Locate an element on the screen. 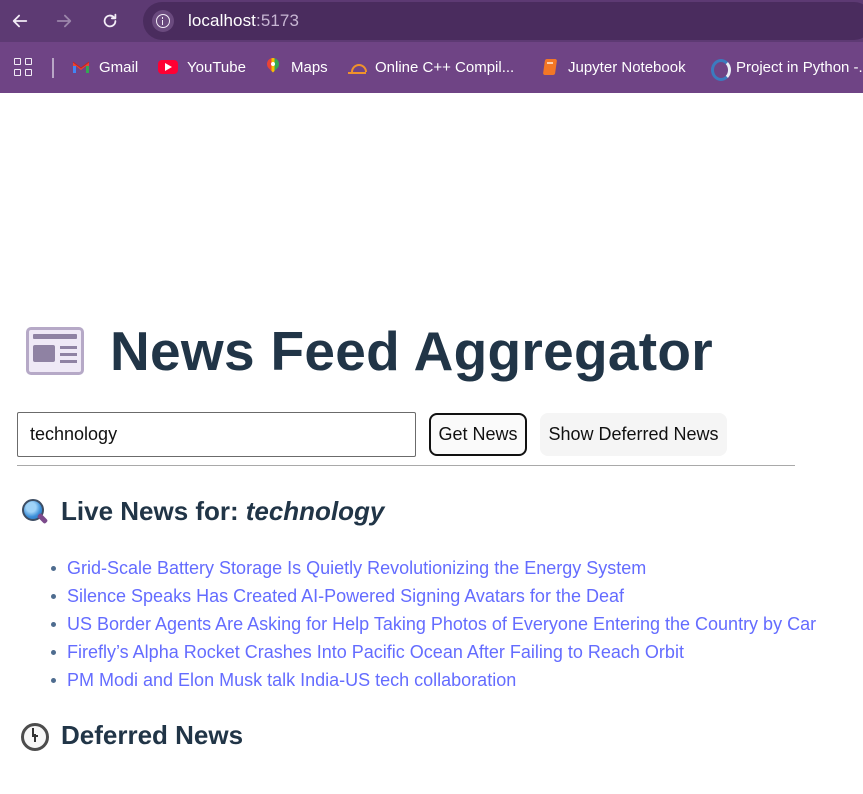 The height and width of the screenshot is (794, 863). magnifier-icon is located at coordinates (34, 512).